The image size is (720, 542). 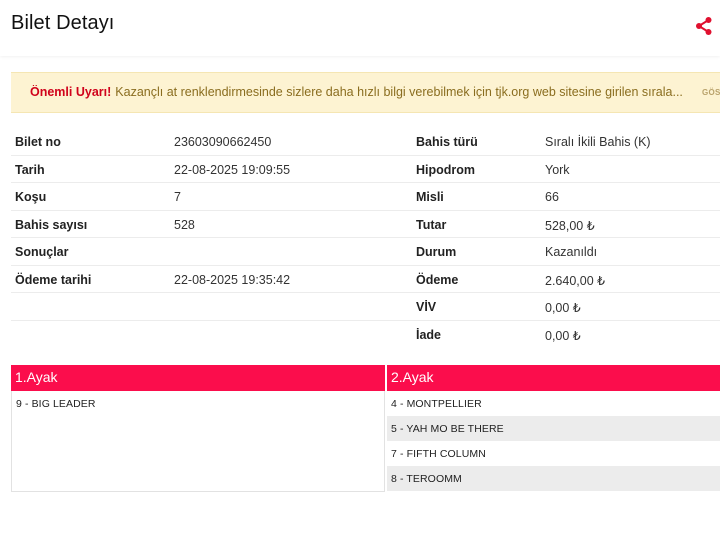 I want to click on detail-row: VİV 0,00 ₺, so click(x=365, y=307).